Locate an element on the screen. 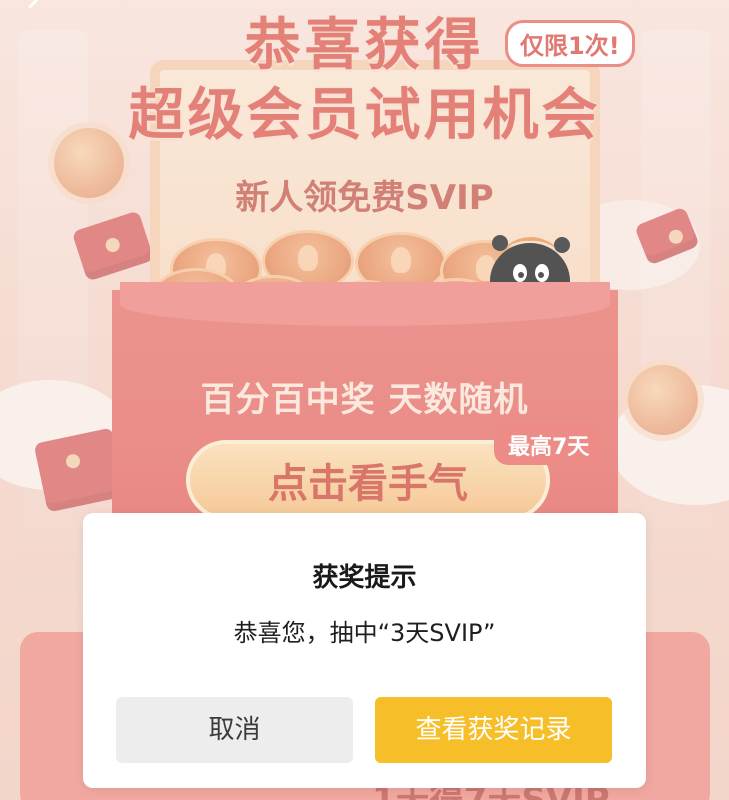 The image size is (729, 800). dialog-title: 获奖提示 is located at coordinates (364, 578).